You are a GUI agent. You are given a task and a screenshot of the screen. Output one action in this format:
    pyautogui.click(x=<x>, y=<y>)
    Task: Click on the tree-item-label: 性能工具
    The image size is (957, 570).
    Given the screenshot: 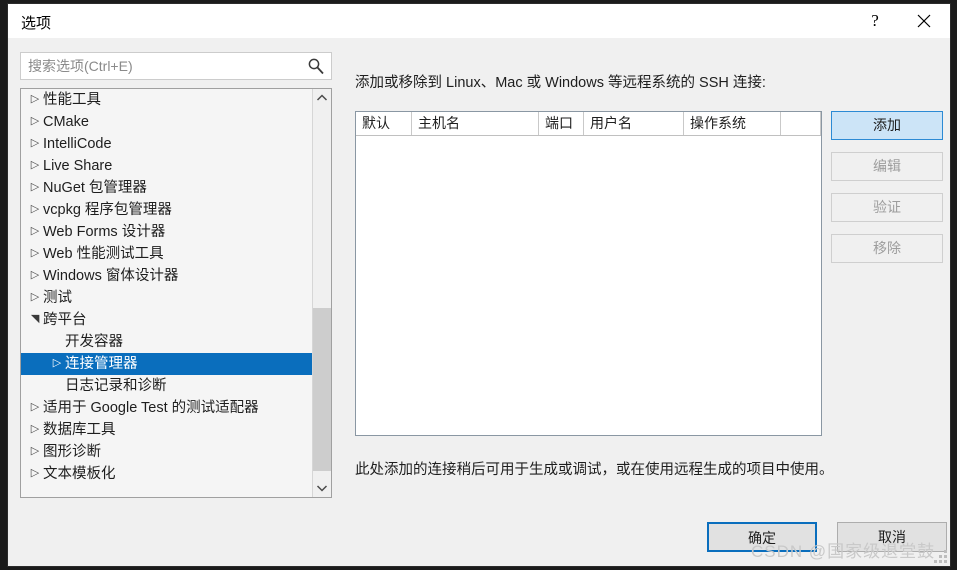 What is the action you would take?
    pyautogui.click(x=72, y=100)
    